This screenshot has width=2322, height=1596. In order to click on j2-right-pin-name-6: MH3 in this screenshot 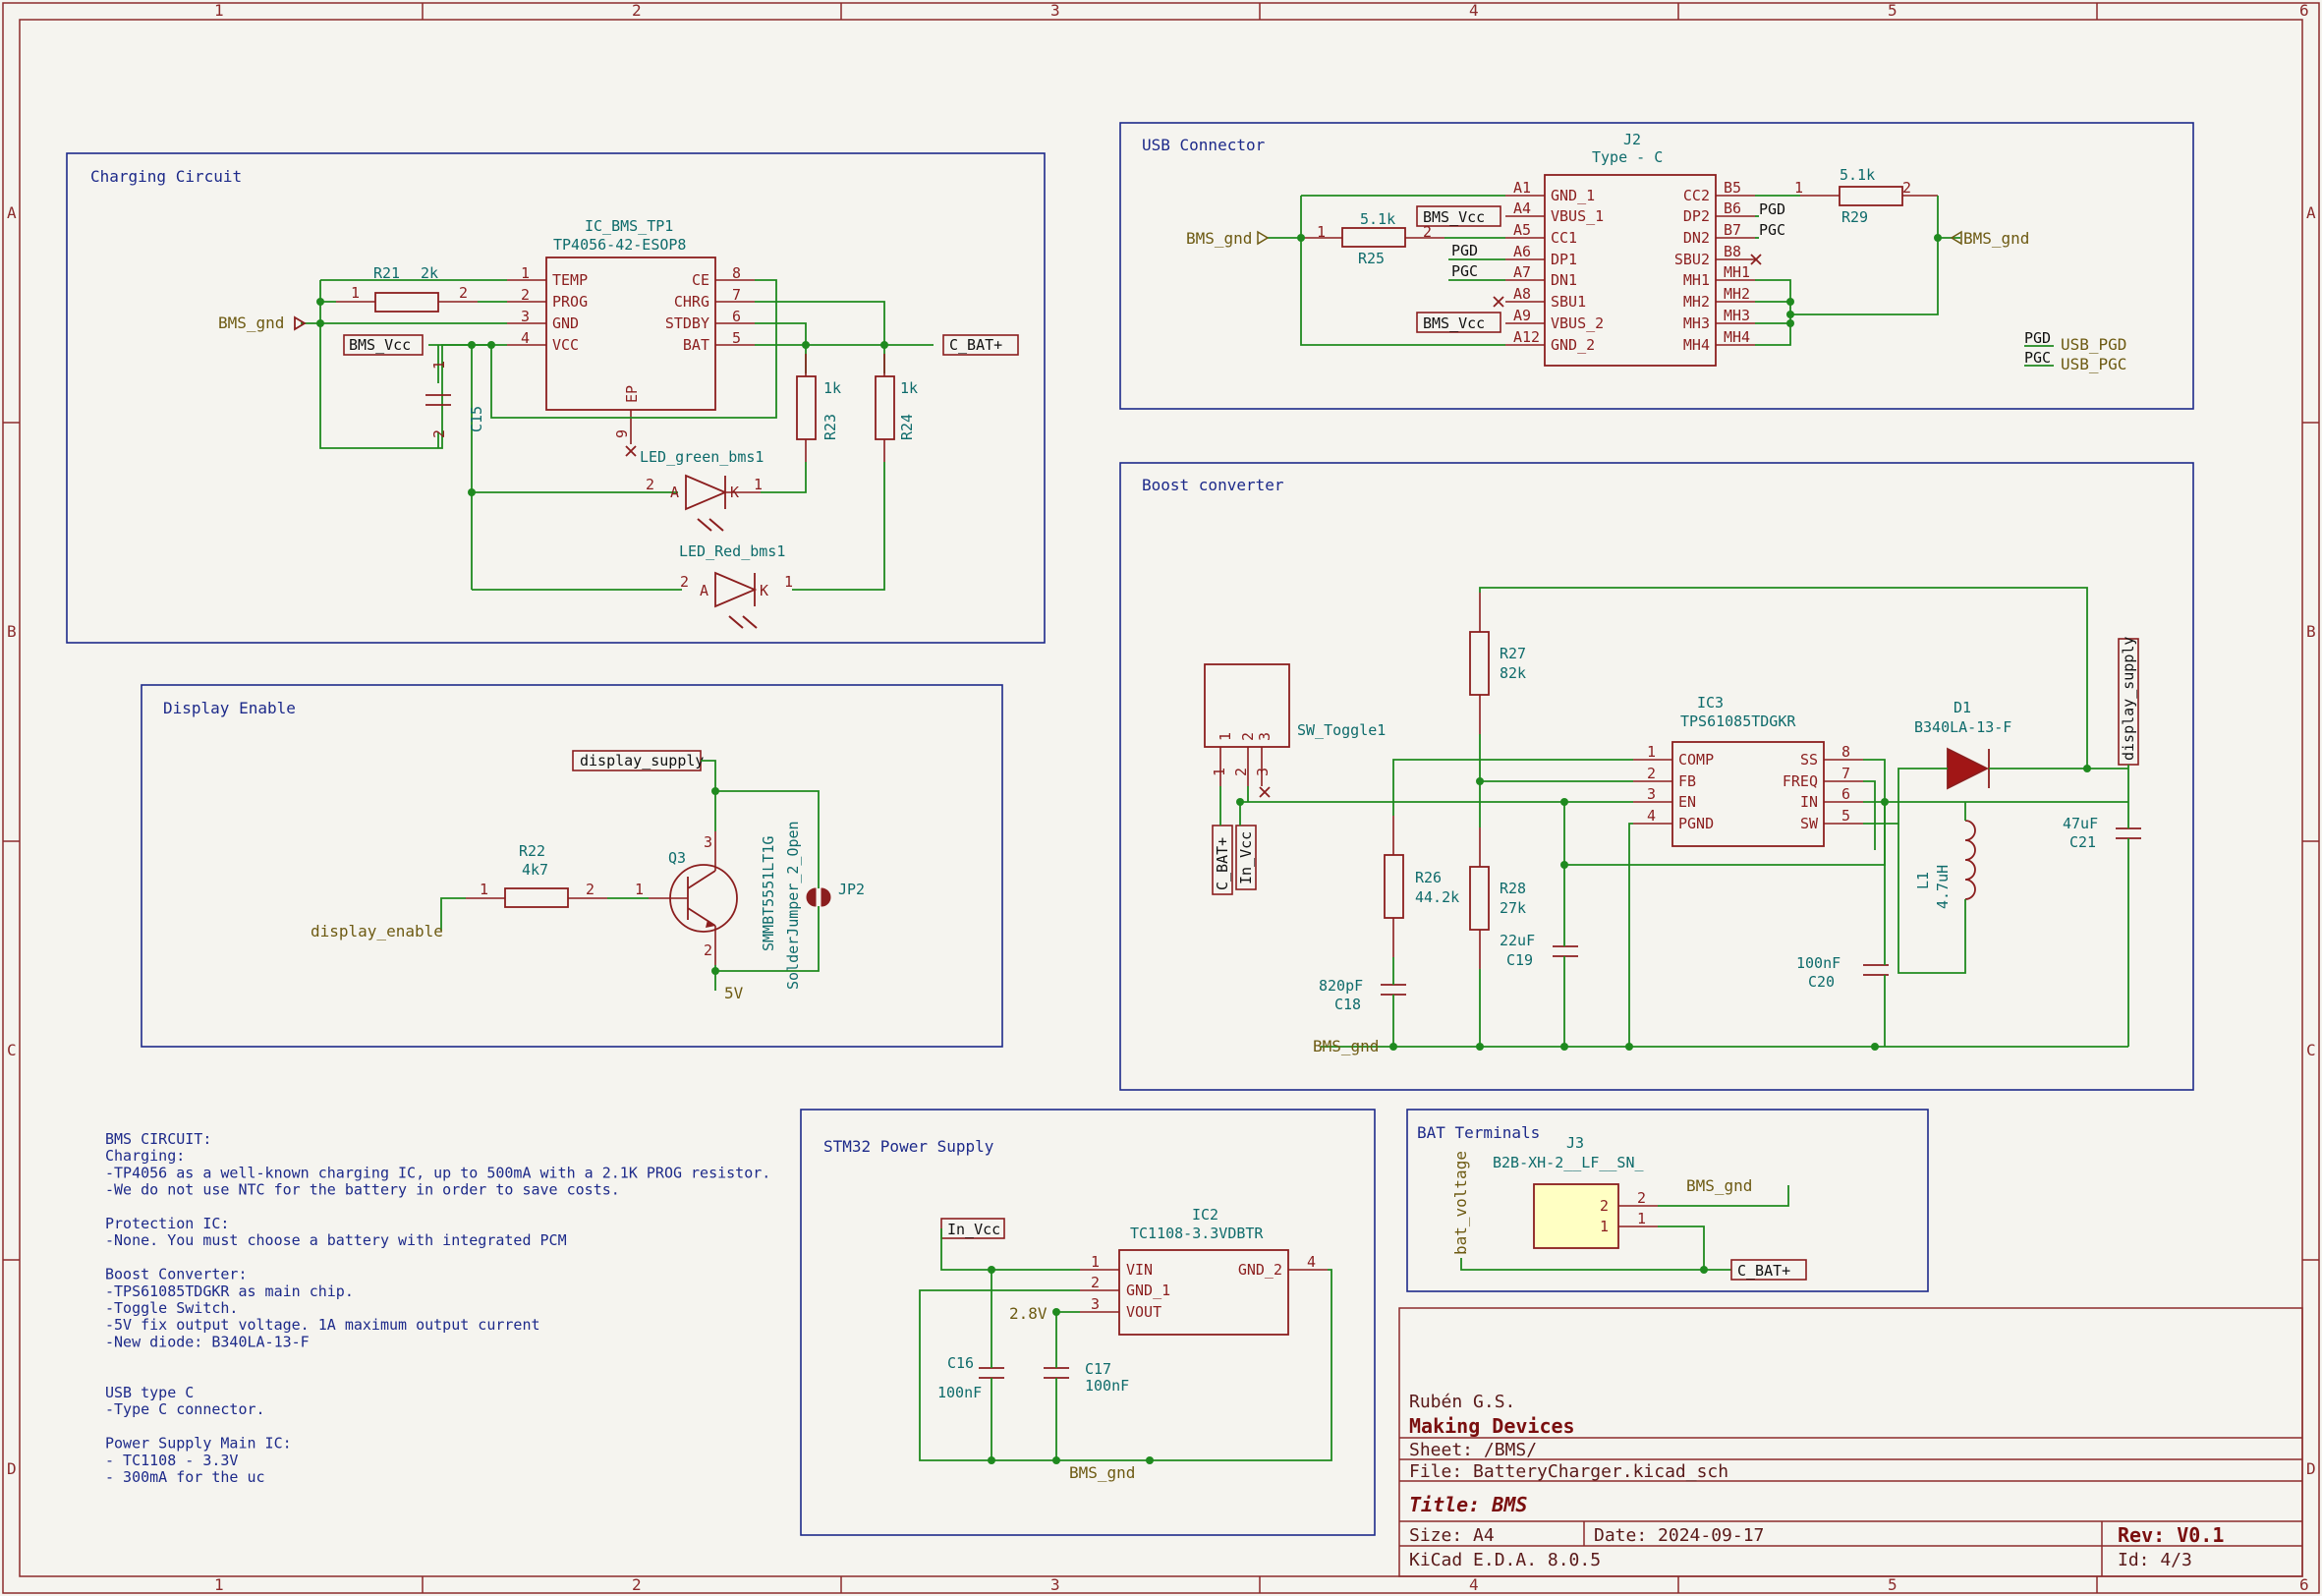, I will do `click(1696, 323)`.